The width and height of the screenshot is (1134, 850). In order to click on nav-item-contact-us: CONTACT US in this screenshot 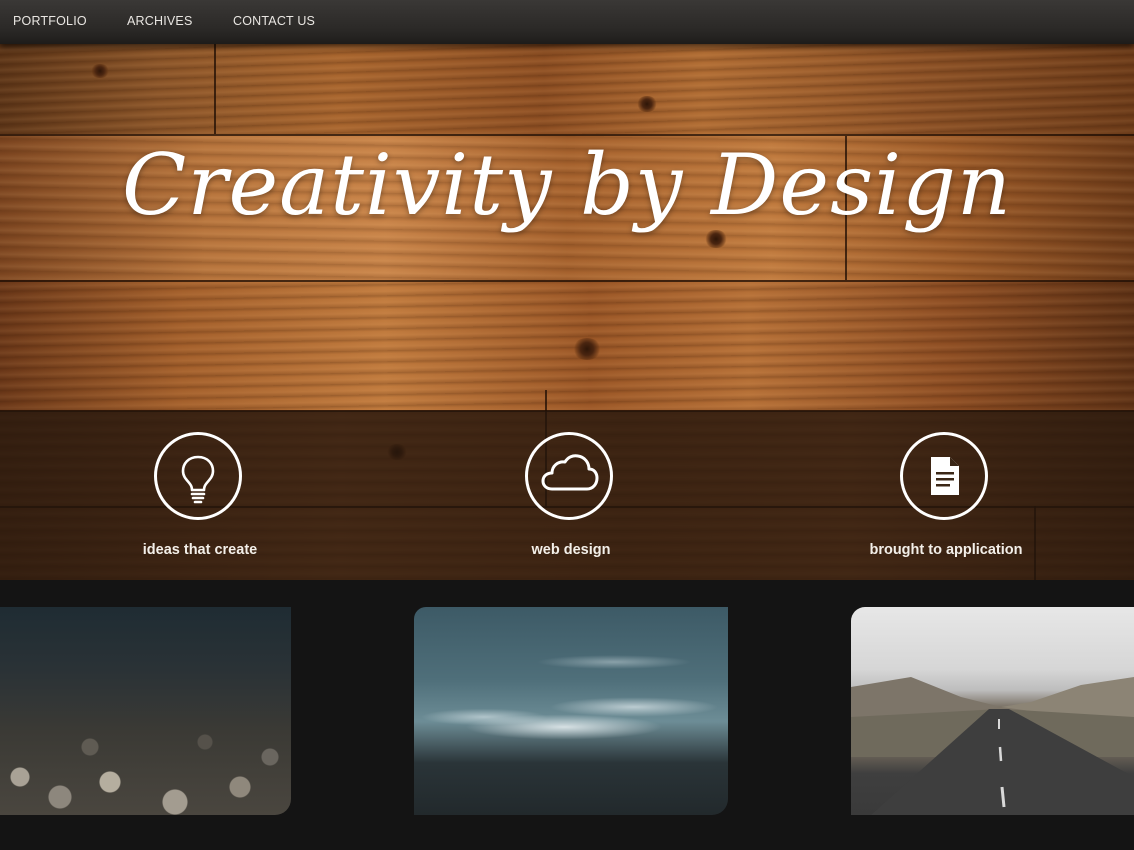, I will do `click(274, 21)`.